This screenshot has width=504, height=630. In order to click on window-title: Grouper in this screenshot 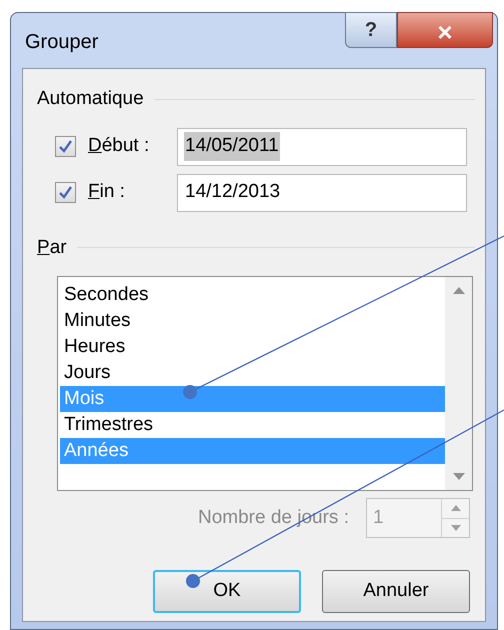, I will do `click(61, 42)`.